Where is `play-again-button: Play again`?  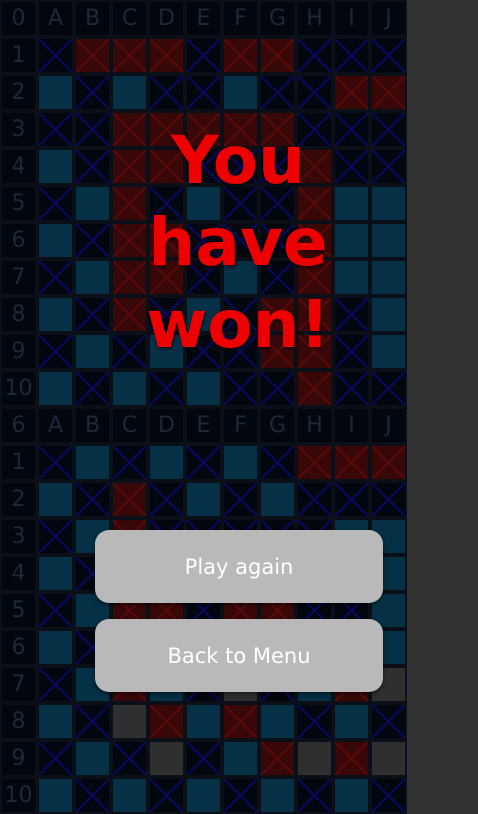
play-again-button: Play again is located at coordinates (239, 566).